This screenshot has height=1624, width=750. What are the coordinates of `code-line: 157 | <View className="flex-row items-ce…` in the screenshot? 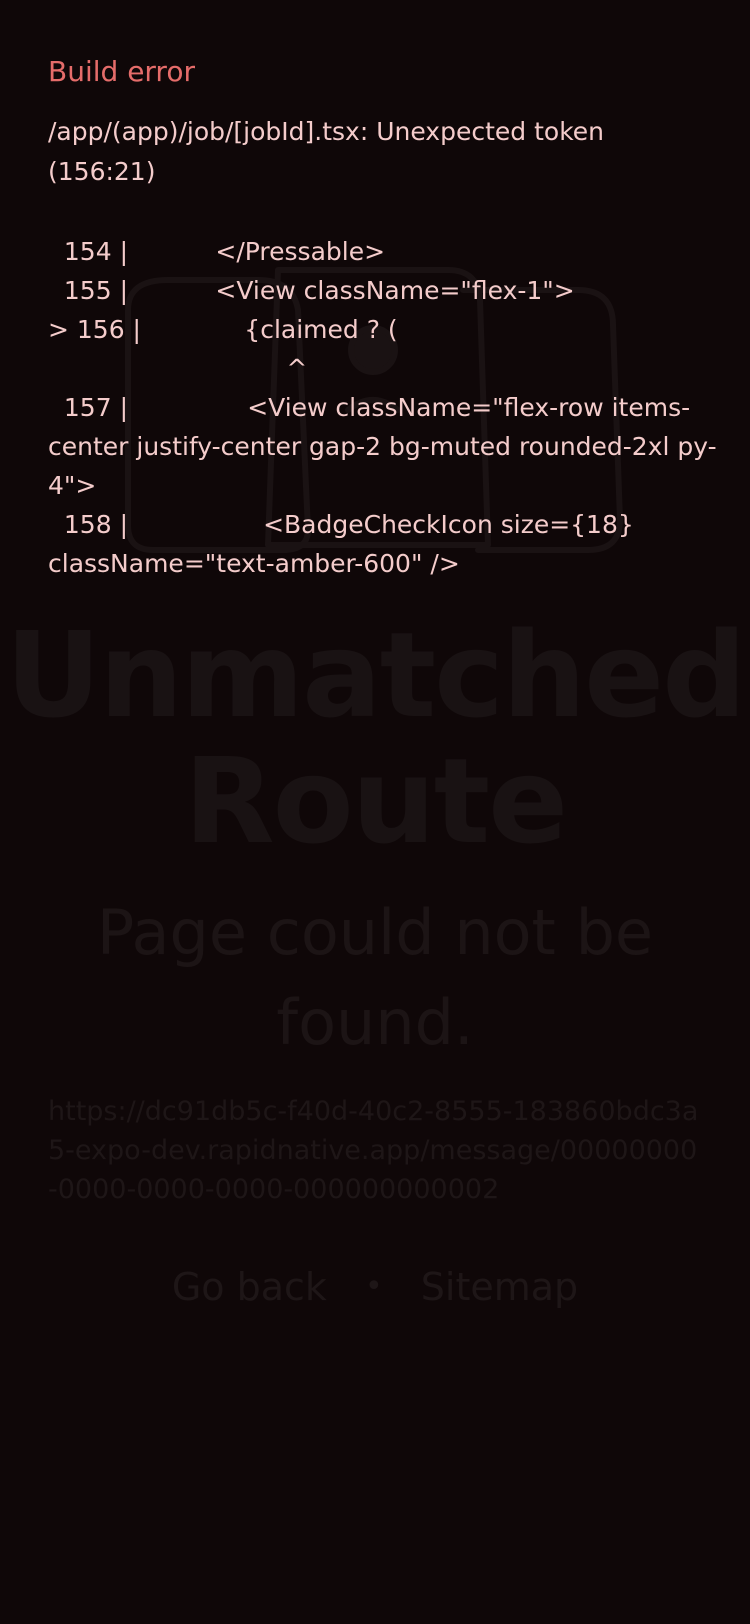 It's located at (382, 446).